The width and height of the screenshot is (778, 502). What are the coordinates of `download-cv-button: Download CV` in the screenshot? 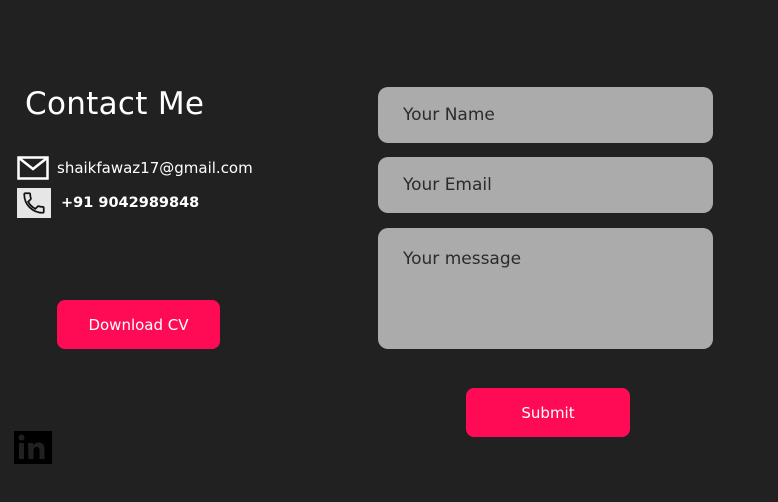 It's located at (138, 324).